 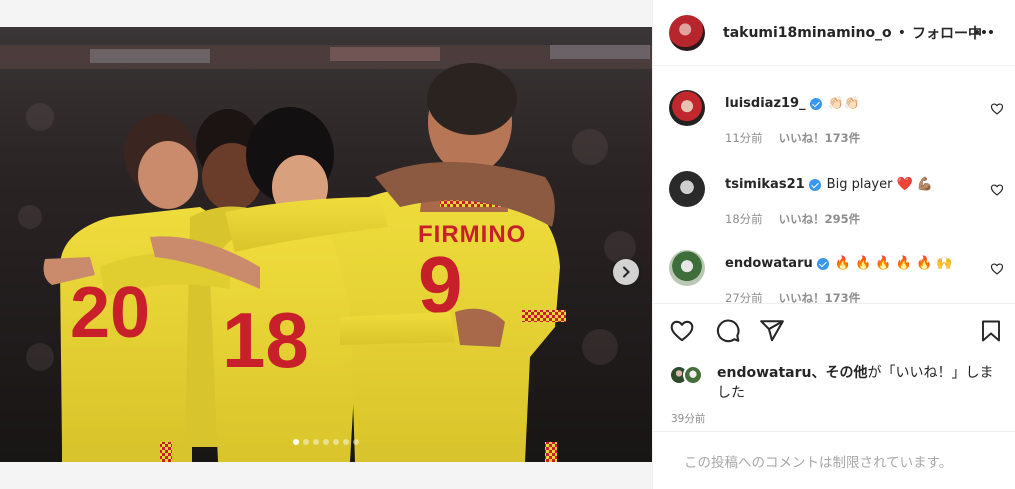 What do you see at coordinates (991, 331) in the screenshot?
I see `bookmark-icon` at bounding box center [991, 331].